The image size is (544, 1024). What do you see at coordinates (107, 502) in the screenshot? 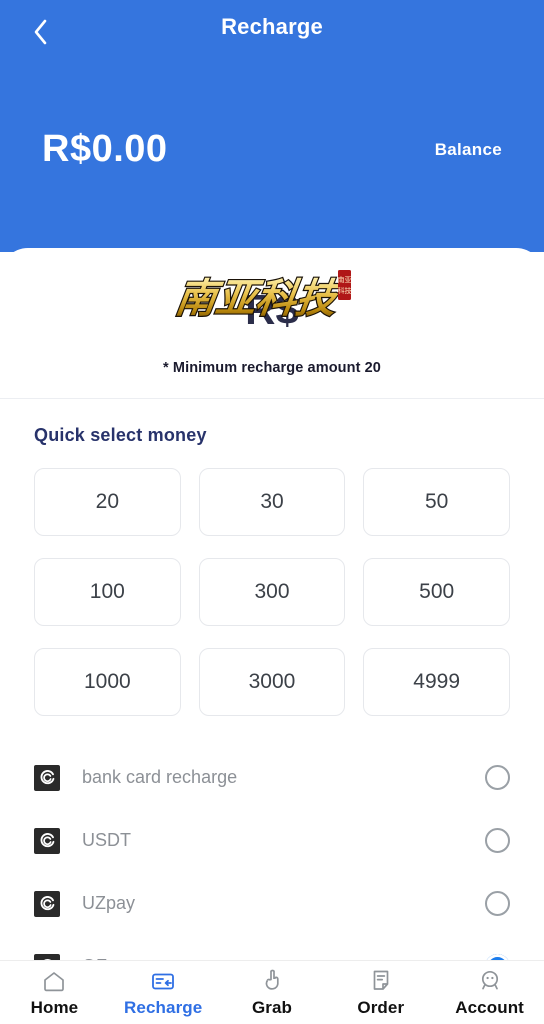
I see `amount-option: 20` at bounding box center [107, 502].